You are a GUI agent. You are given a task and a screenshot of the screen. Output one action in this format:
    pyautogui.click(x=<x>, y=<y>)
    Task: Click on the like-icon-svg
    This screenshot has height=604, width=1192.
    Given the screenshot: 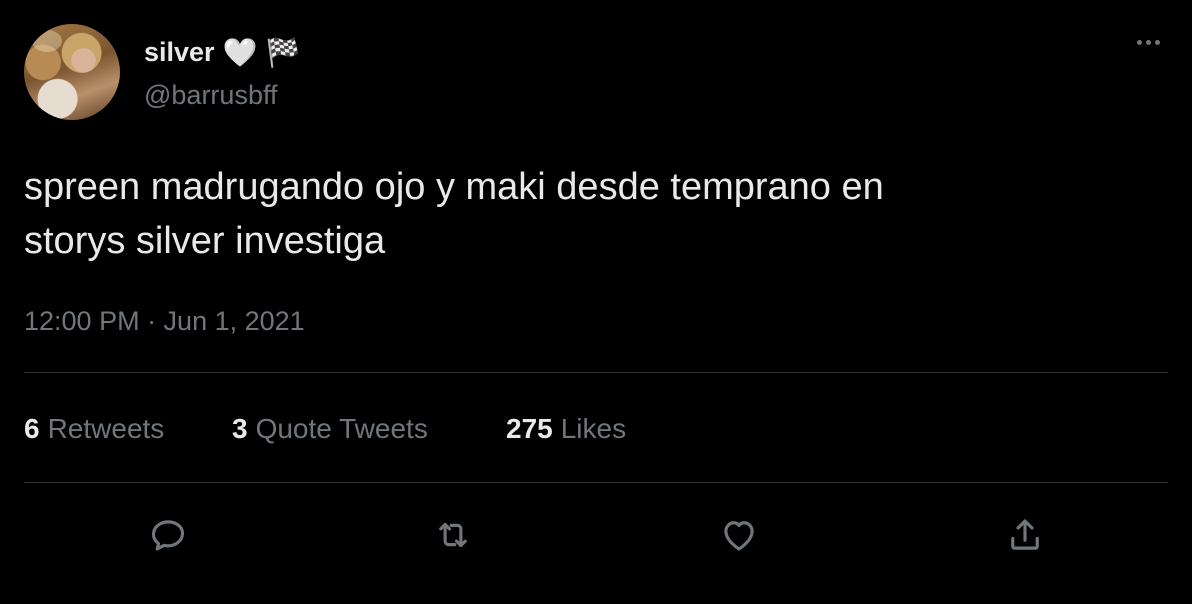 What is the action you would take?
    pyautogui.click(x=739, y=536)
    